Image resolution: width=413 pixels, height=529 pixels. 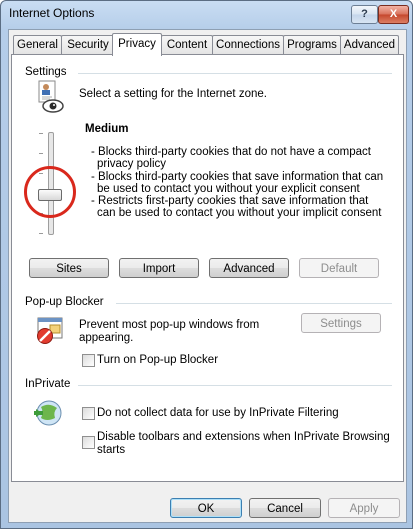 What do you see at coordinates (107, 129) in the screenshot?
I see `privacy-level-name: Medium` at bounding box center [107, 129].